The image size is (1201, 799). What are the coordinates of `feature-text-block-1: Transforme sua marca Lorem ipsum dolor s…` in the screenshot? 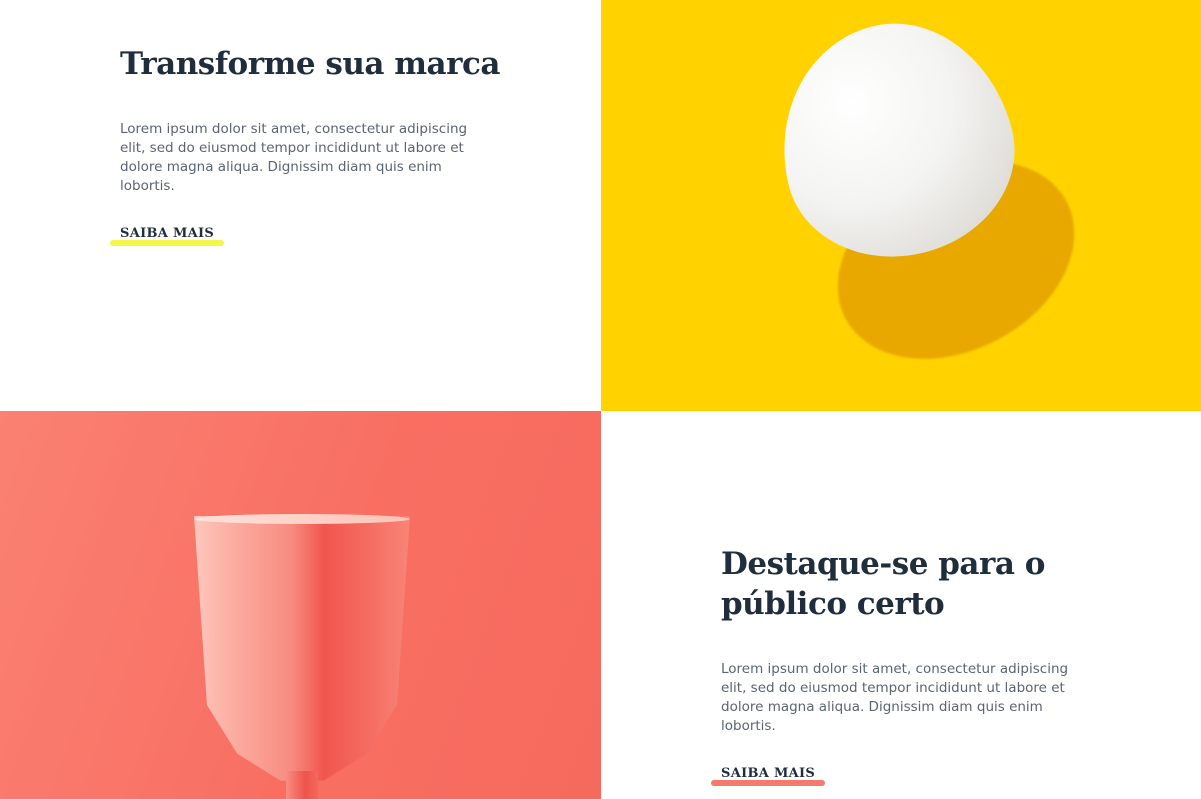 It's located at (305, 145).